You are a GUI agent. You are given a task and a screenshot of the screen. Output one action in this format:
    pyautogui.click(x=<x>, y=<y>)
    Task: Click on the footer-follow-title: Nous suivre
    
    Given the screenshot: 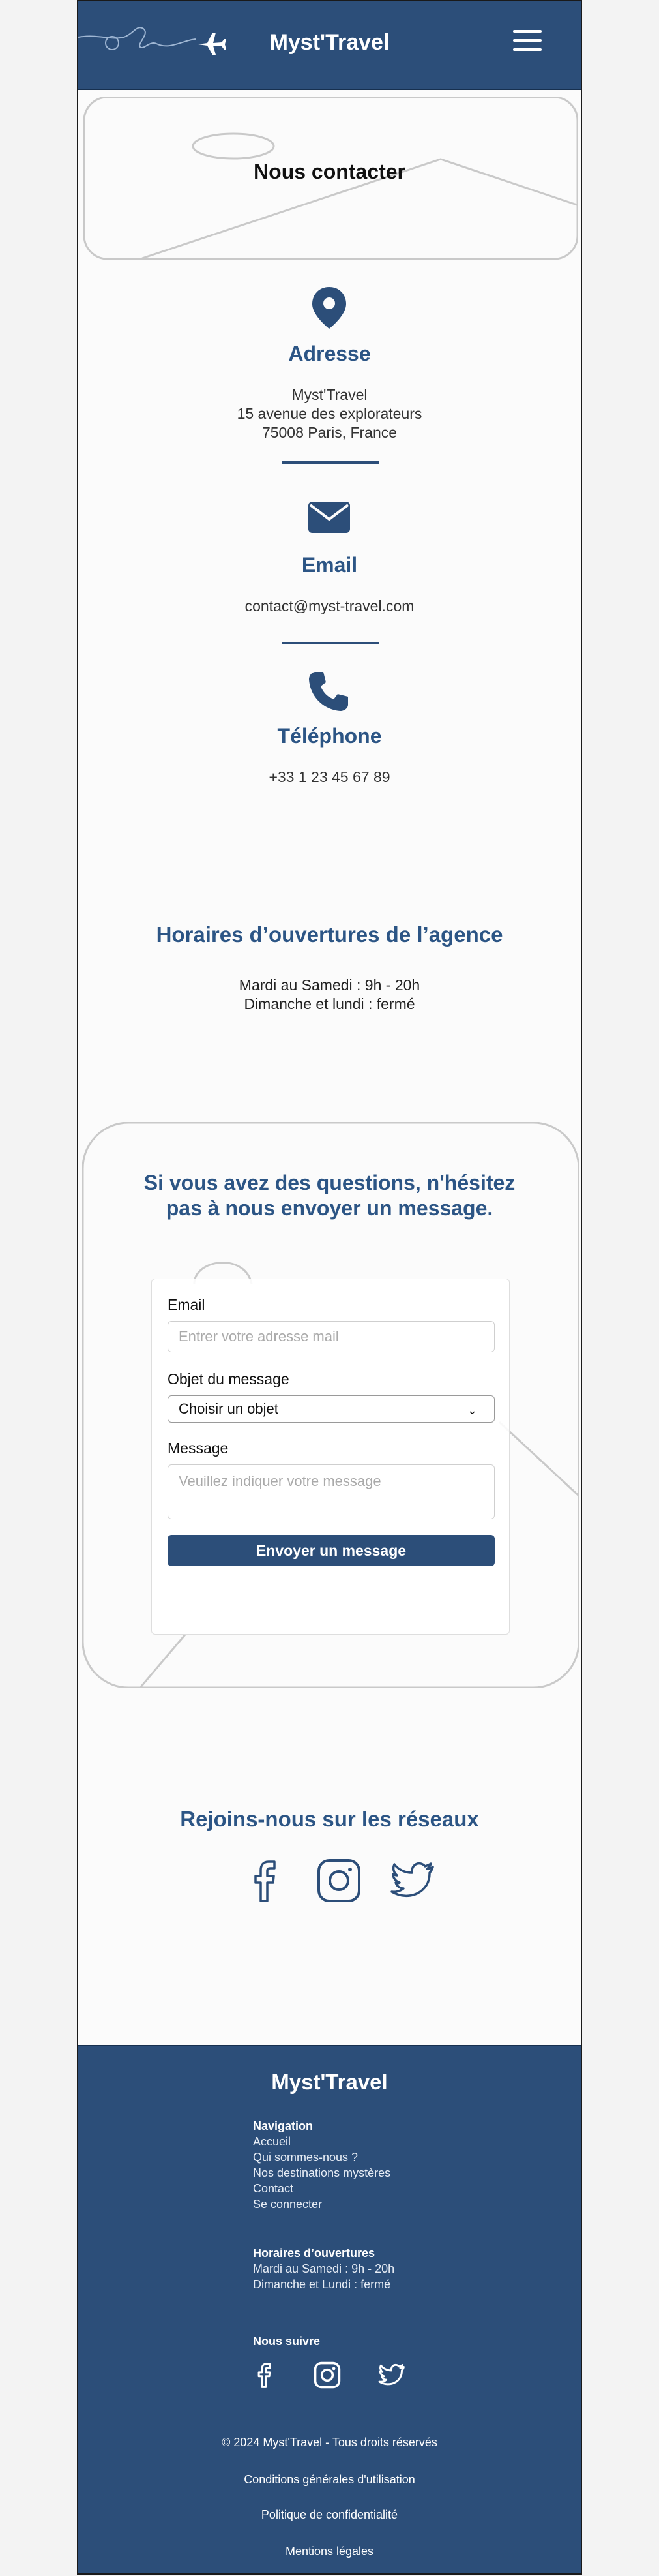 What is the action you would take?
    pyautogui.click(x=287, y=2341)
    